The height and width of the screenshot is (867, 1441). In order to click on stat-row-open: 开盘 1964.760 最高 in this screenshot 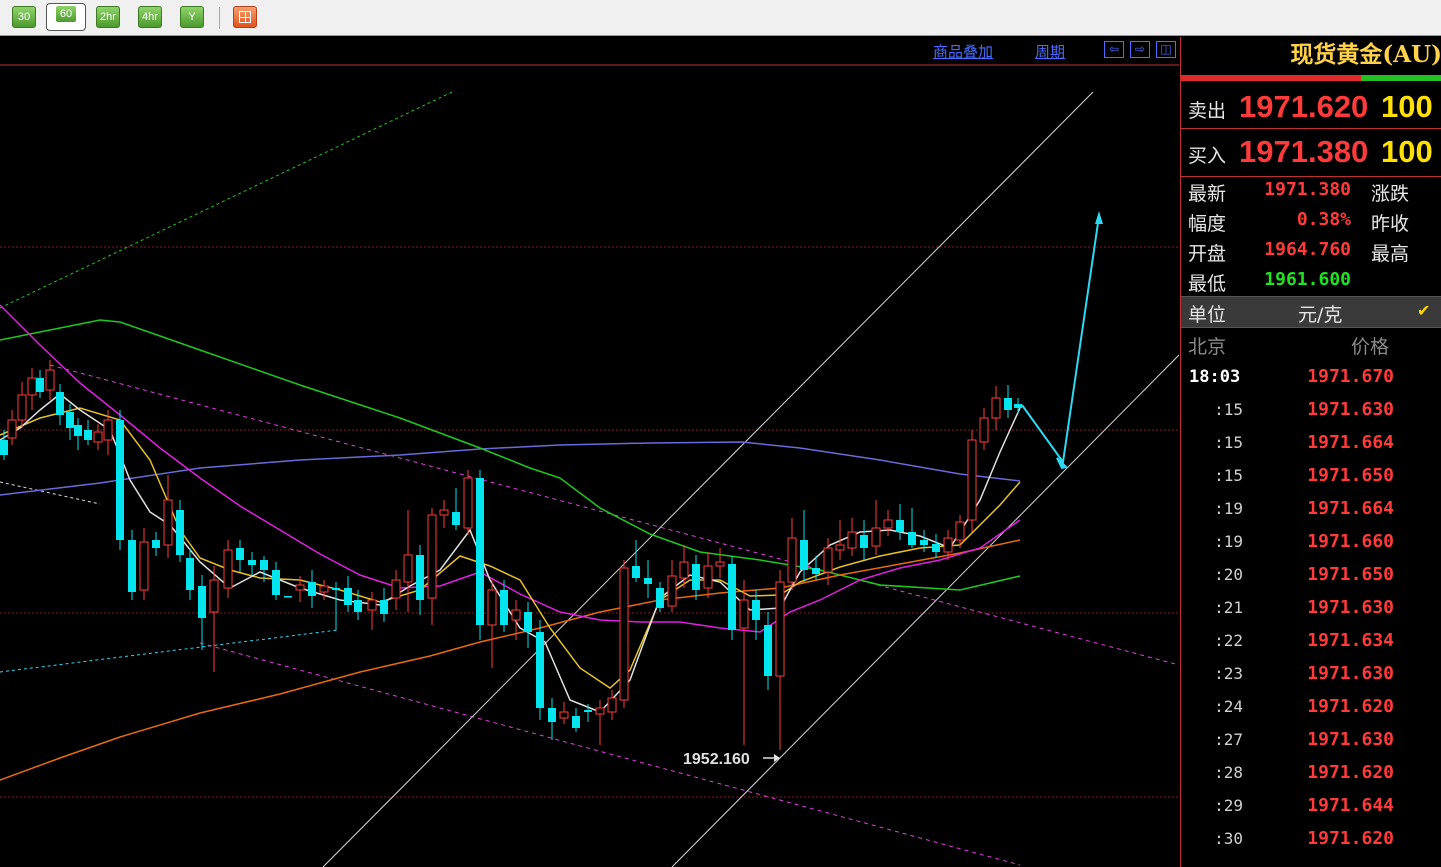, I will do `click(1311, 252)`.